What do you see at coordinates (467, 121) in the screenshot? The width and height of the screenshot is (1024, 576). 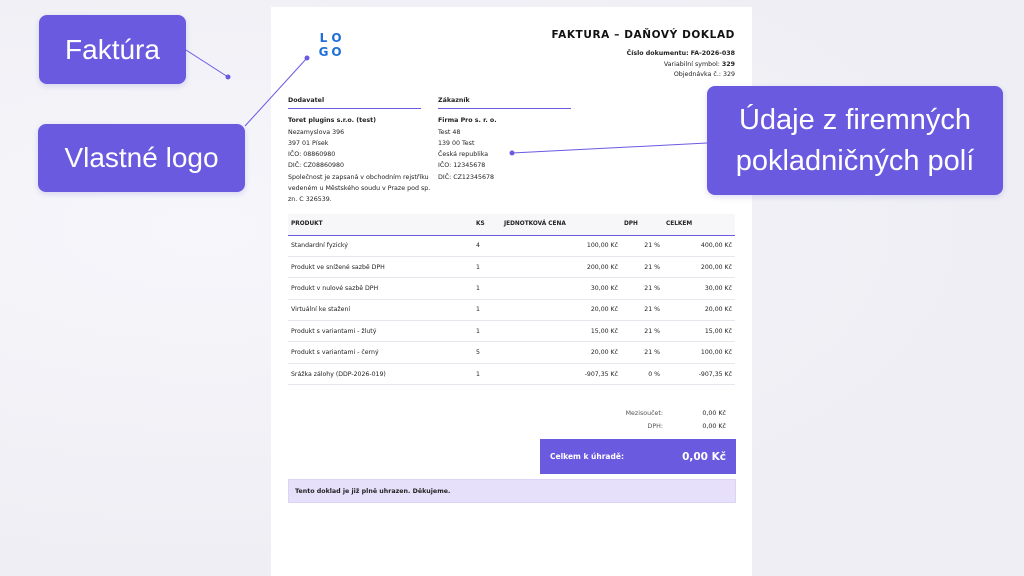 I see `customer-name: Firma Pro s. r. o.` at bounding box center [467, 121].